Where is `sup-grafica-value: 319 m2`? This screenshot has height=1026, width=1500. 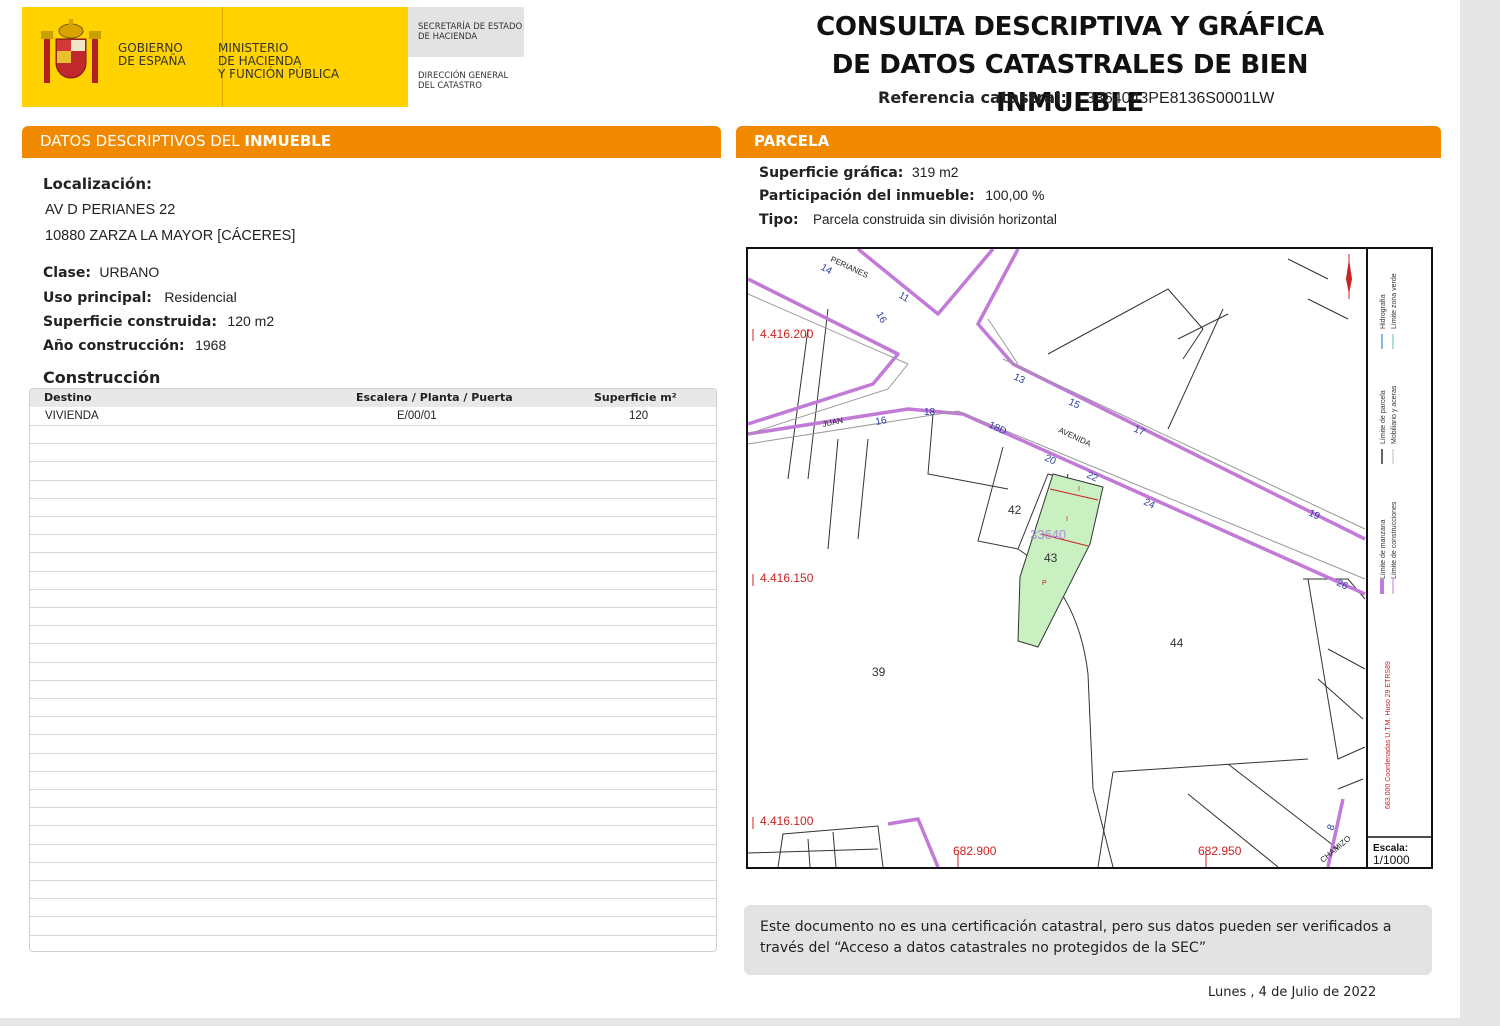 sup-grafica-value: 319 m2 is located at coordinates (935, 172).